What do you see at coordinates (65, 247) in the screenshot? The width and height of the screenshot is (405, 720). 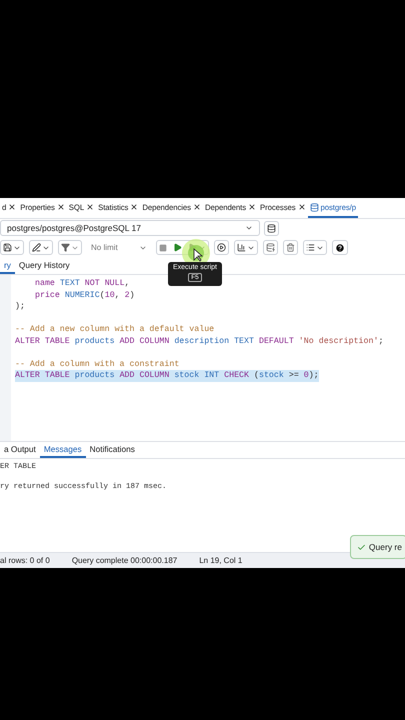 I see `filter-icon` at bounding box center [65, 247].